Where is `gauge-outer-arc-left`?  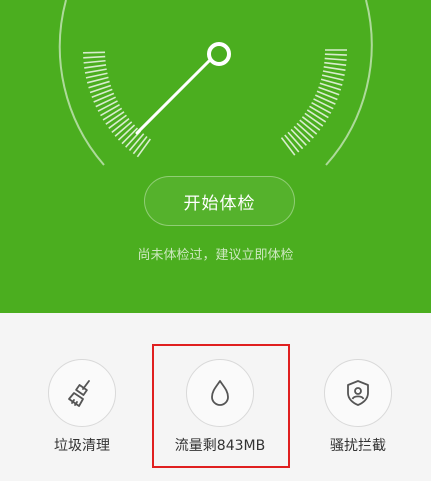
gauge-outer-arc-left is located at coordinates (81, 83).